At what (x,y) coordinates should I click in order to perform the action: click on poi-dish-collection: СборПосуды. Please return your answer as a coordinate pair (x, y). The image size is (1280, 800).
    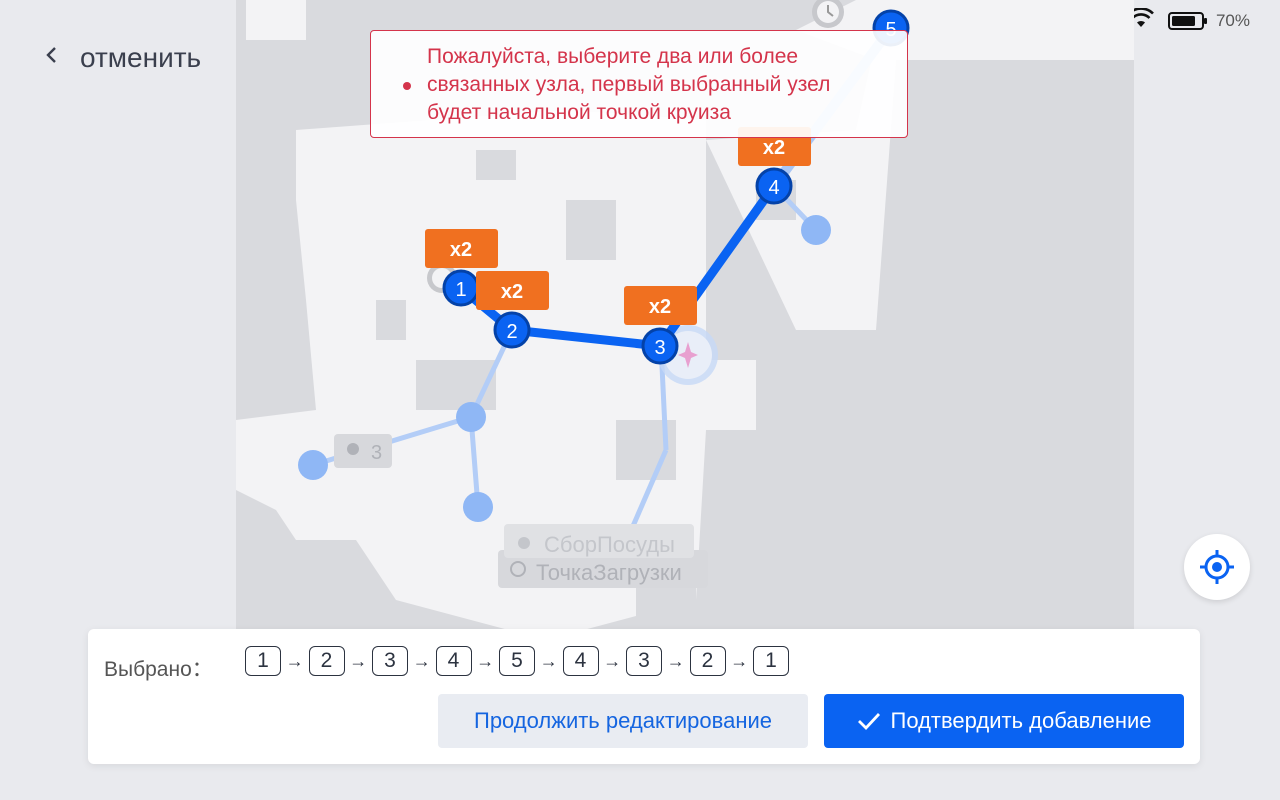
    Looking at the image, I should click on (599, 541).